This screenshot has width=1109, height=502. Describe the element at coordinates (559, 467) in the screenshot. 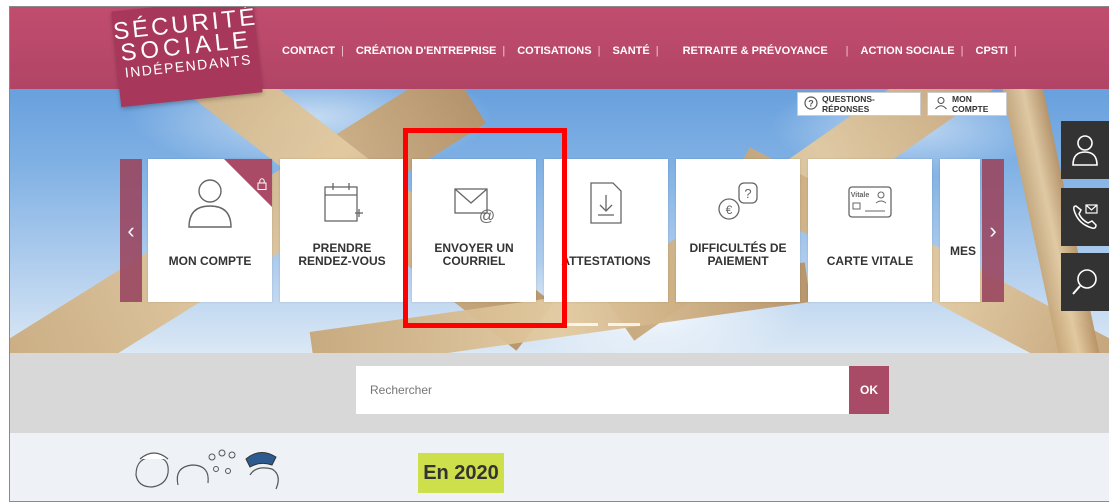

I see `news-section: En 2020` at that location.